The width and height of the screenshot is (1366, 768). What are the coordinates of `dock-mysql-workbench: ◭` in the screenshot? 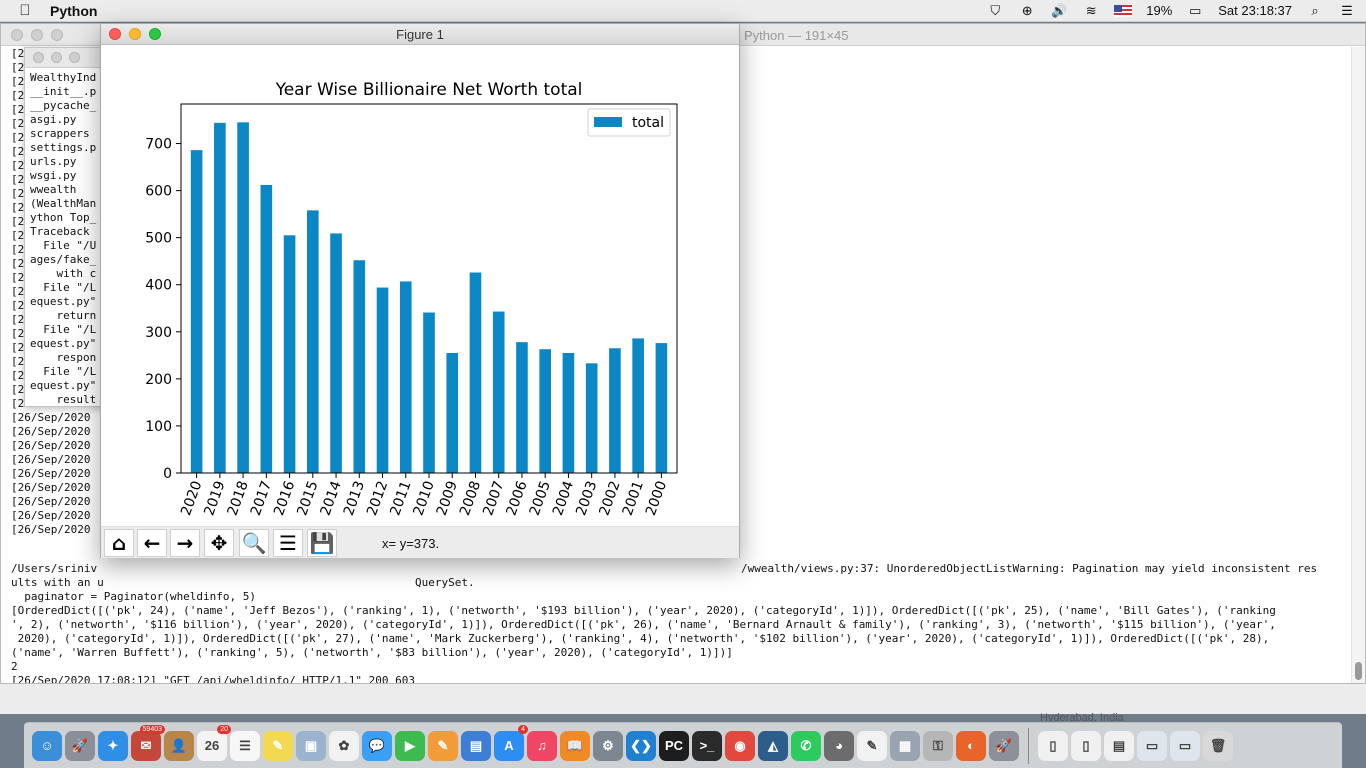 It's located at (773, 745).